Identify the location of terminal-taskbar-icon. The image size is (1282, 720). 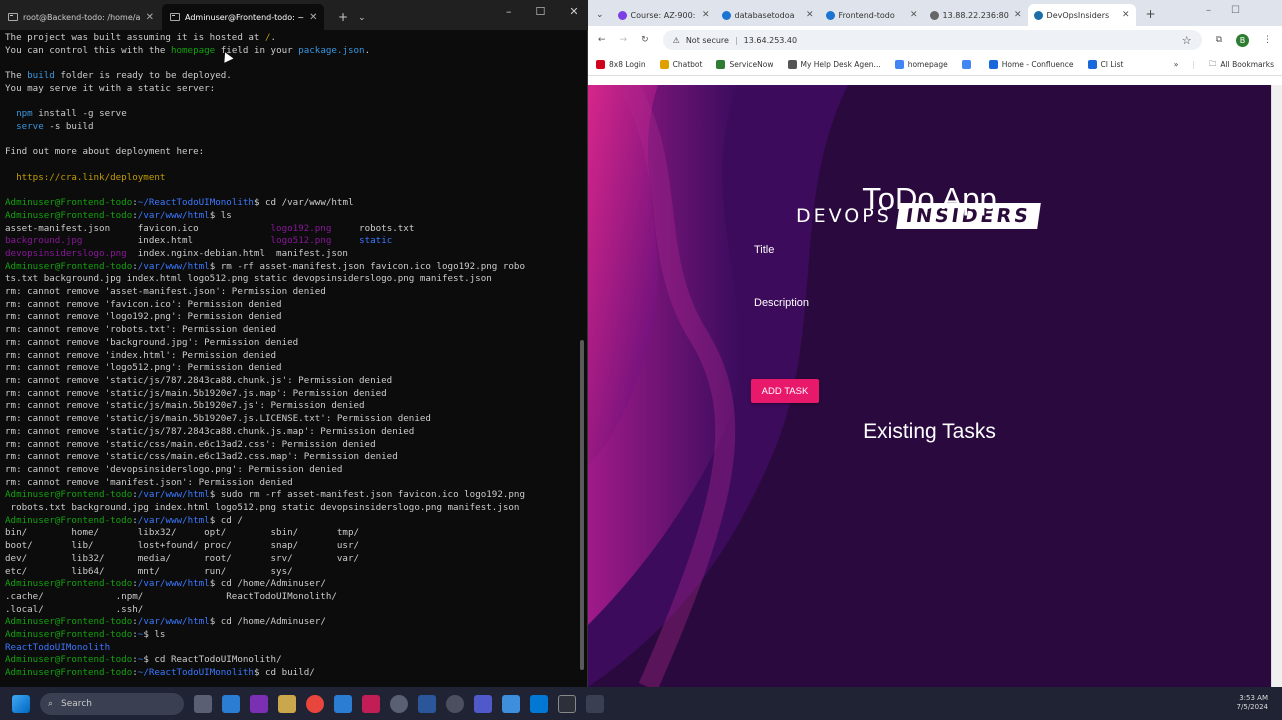
(567, 703).